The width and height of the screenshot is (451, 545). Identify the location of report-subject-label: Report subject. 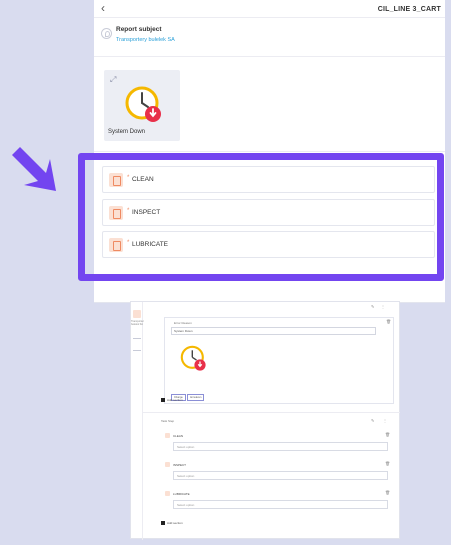
(139, 29).